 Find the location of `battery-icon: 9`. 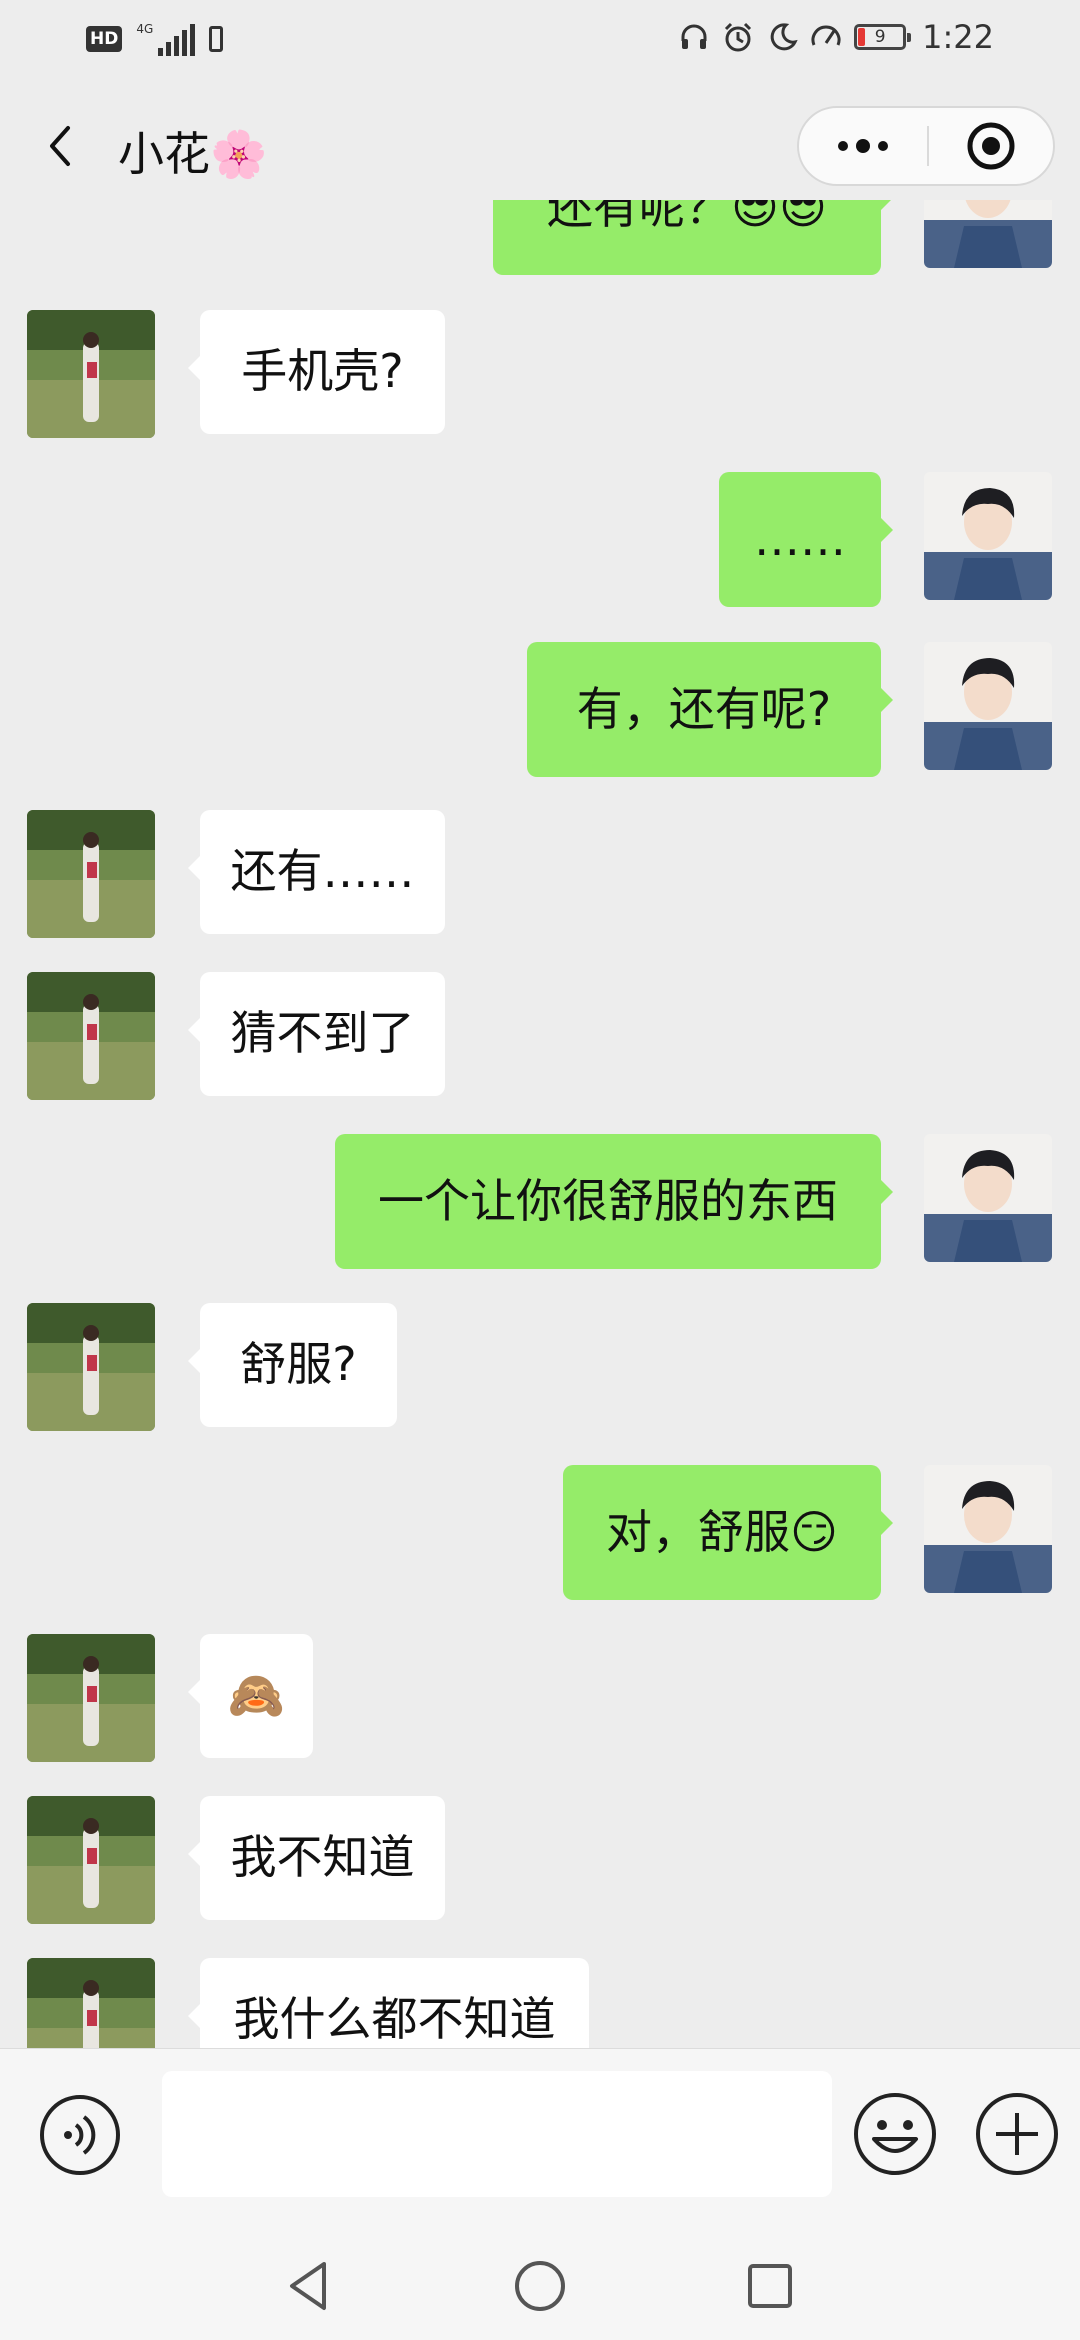

battery-icon: 9 is located at coordinates (883, 37).